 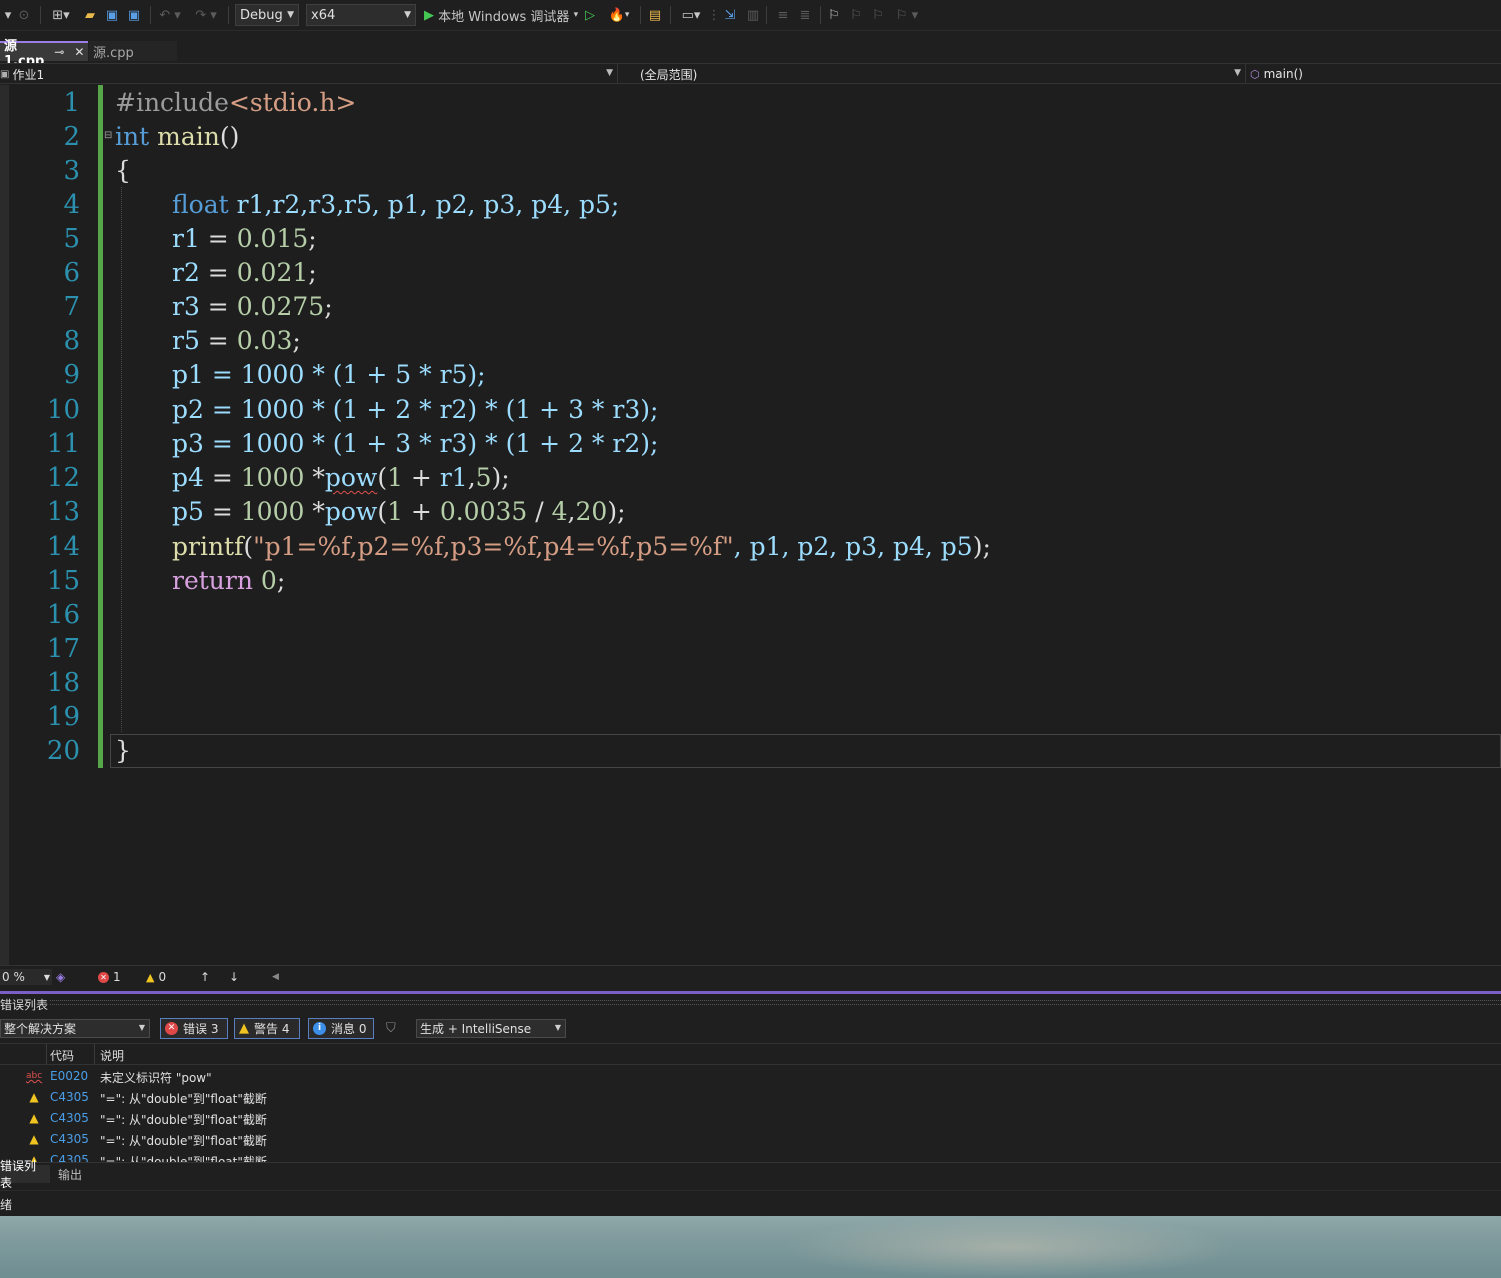 What do you see at coordinates (171, 1028) in the screenshot?
I see `error-icon: ✕` at bounding box center [171, 1028].